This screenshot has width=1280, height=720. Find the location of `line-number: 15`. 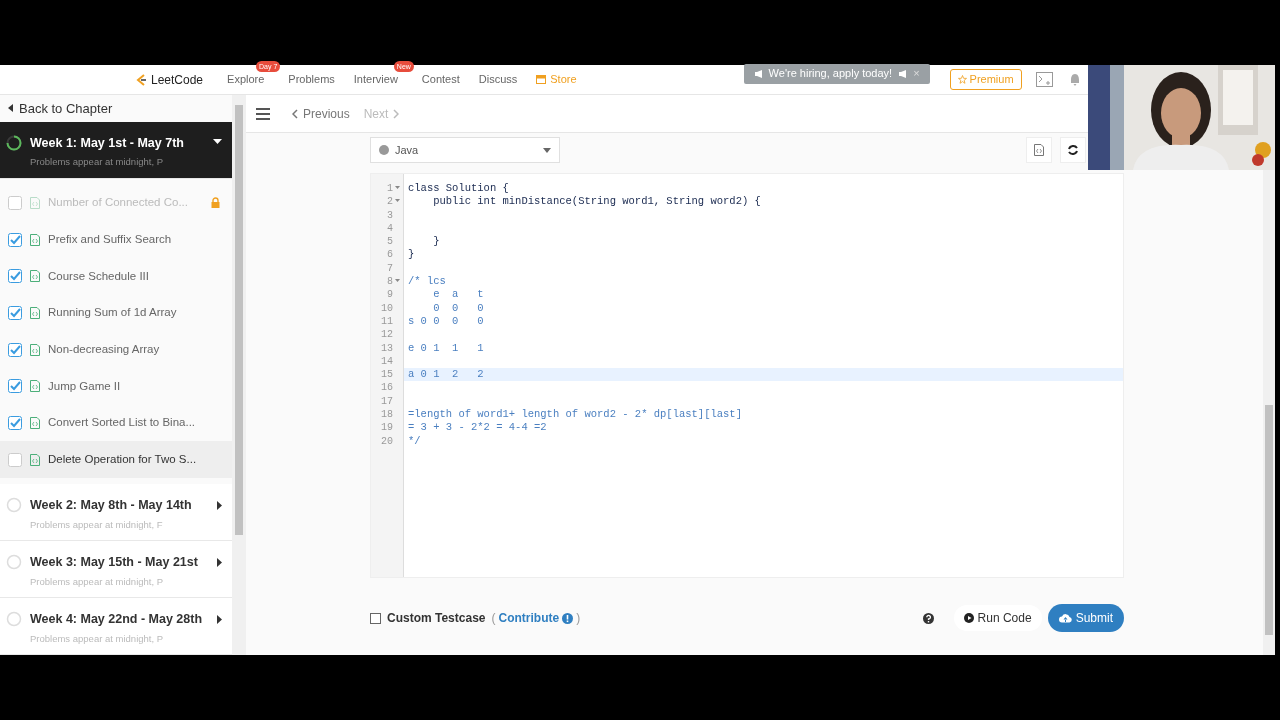

line-number: 15 is located at coordinates (387, 375).